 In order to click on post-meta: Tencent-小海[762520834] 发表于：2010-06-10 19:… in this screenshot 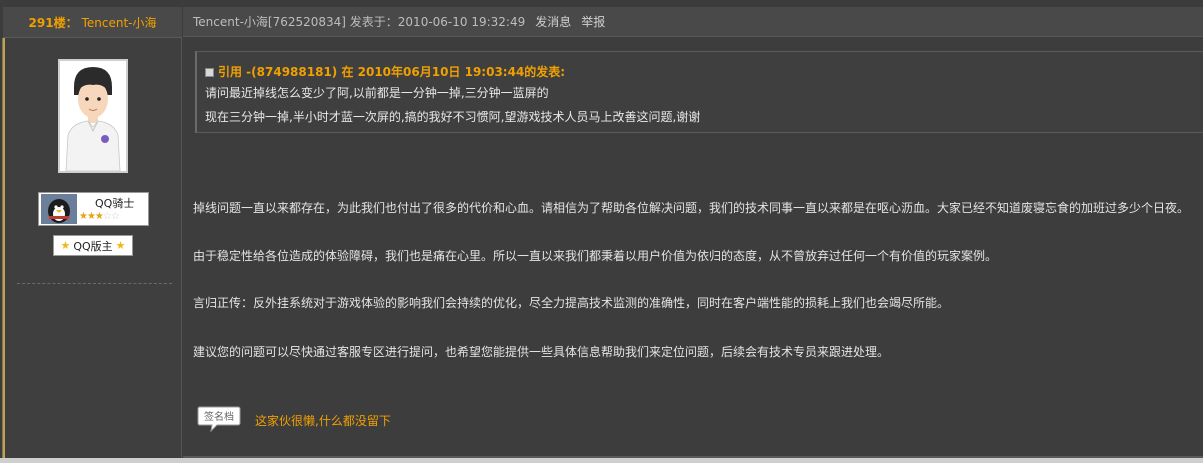, I will do `click(359, 22)`.